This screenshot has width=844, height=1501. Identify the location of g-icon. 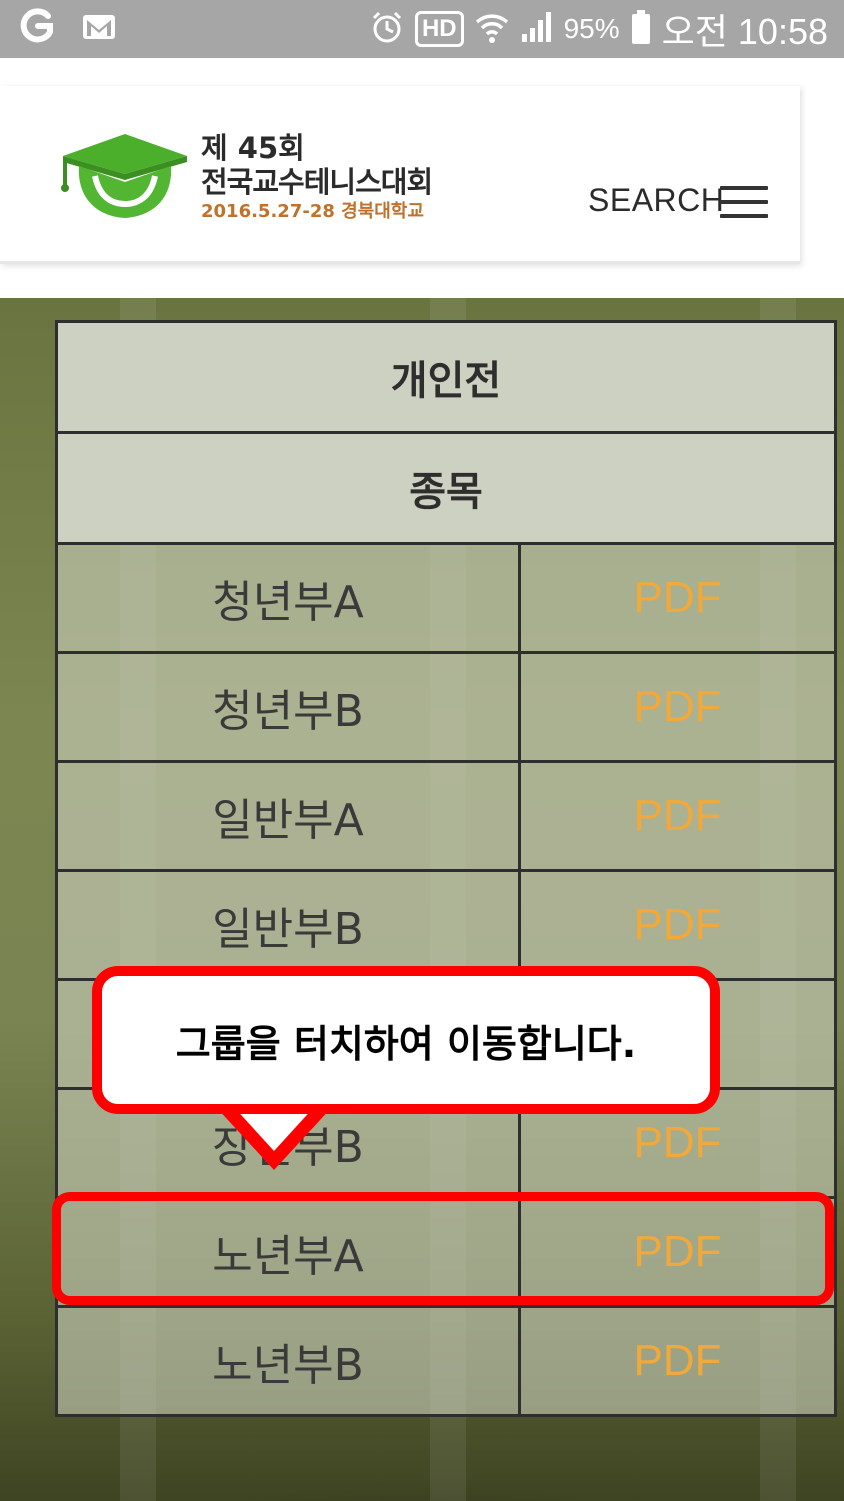
(37, 27).